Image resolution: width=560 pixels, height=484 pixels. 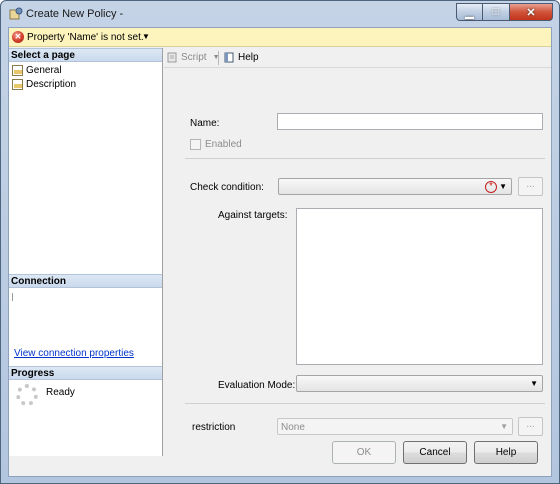 I want to click on ok-button: OK, so click(x=364, y=452).